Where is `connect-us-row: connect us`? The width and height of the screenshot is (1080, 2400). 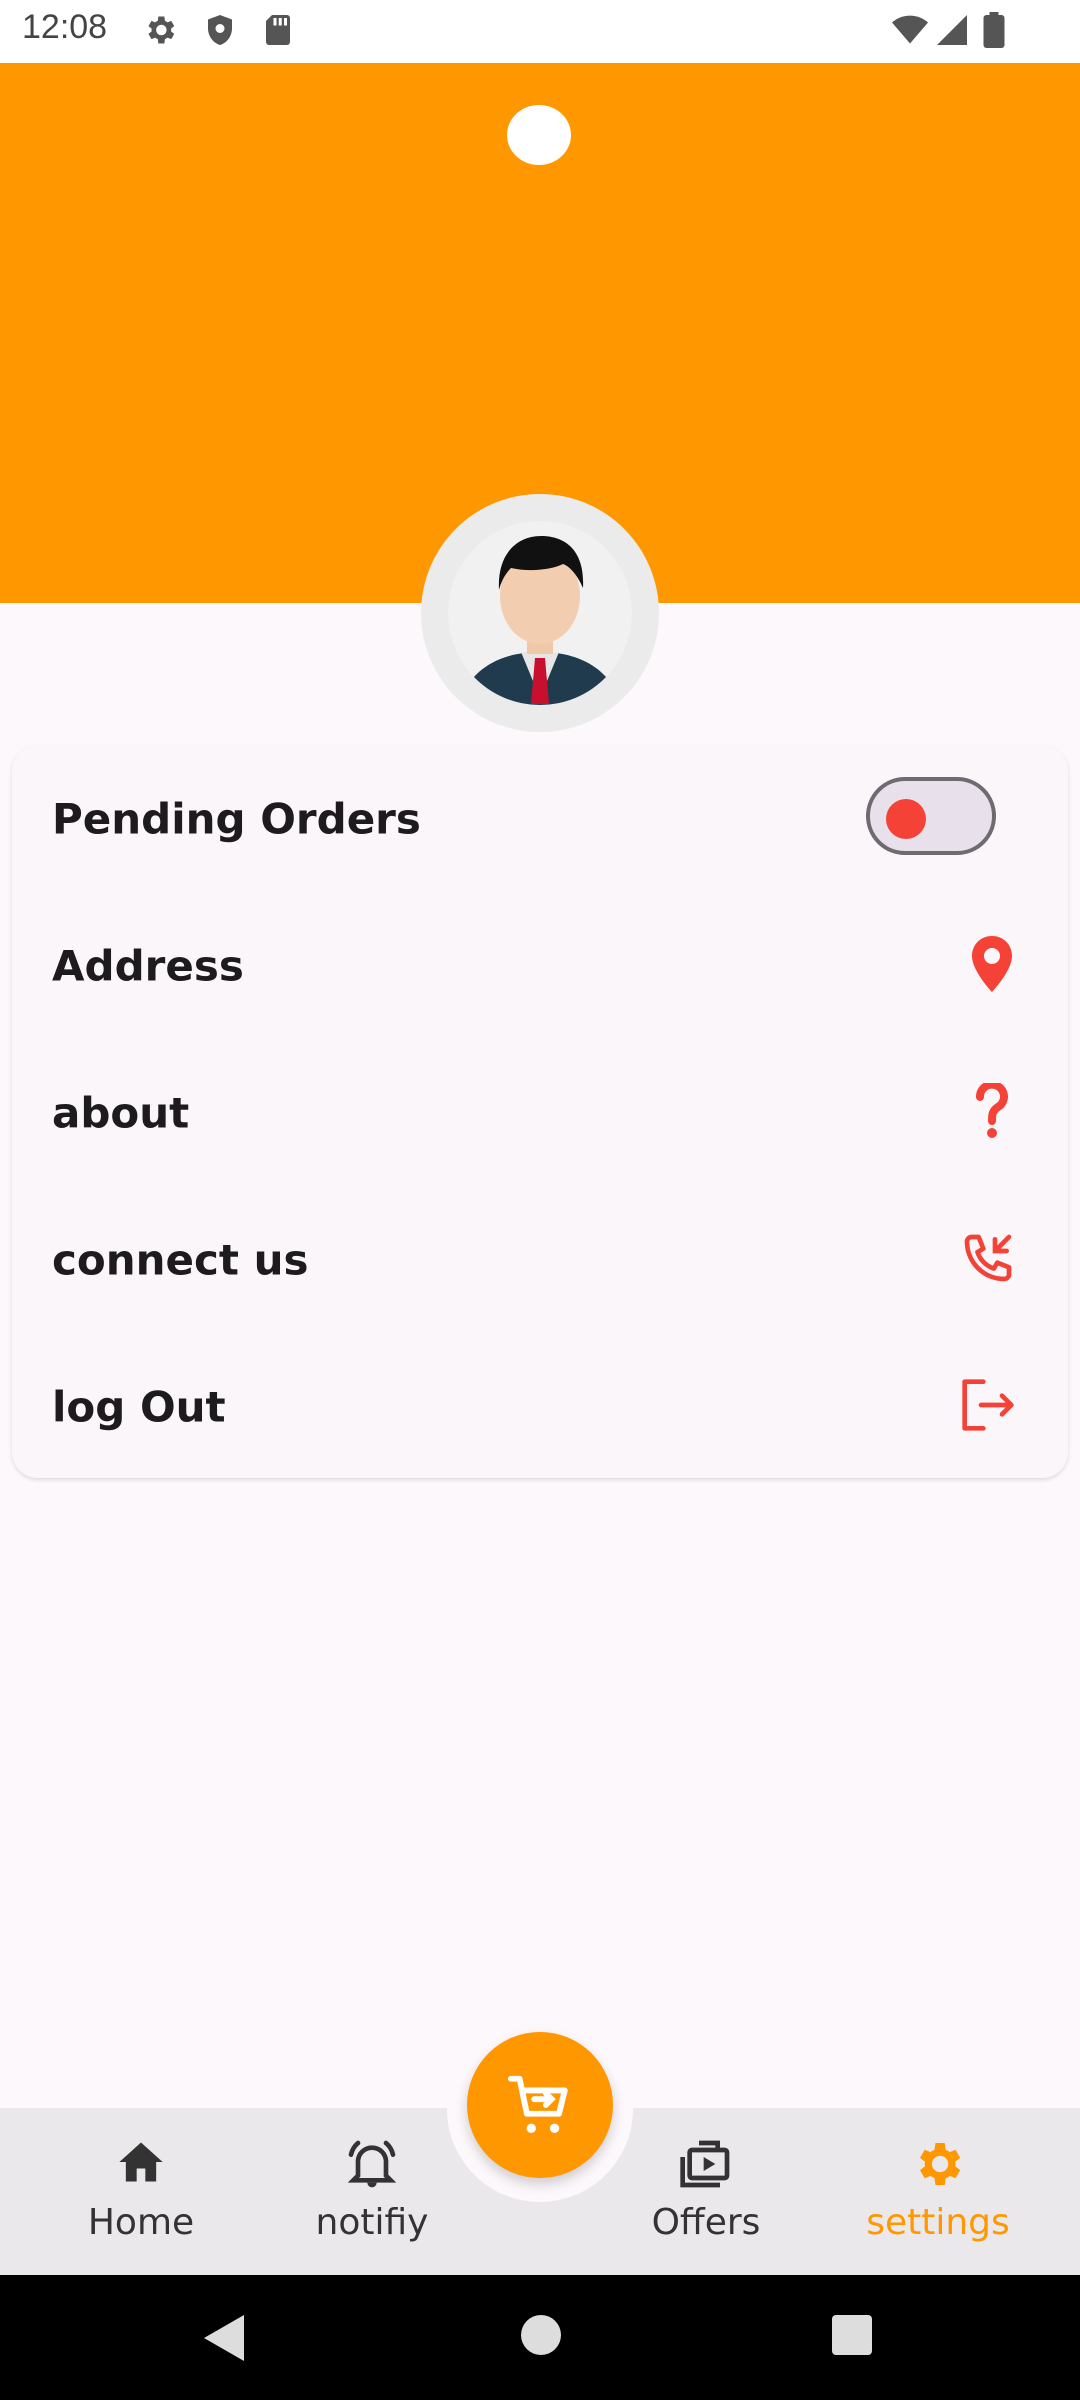 connect-us-row: connect us is located at coordinates (540, 1259).